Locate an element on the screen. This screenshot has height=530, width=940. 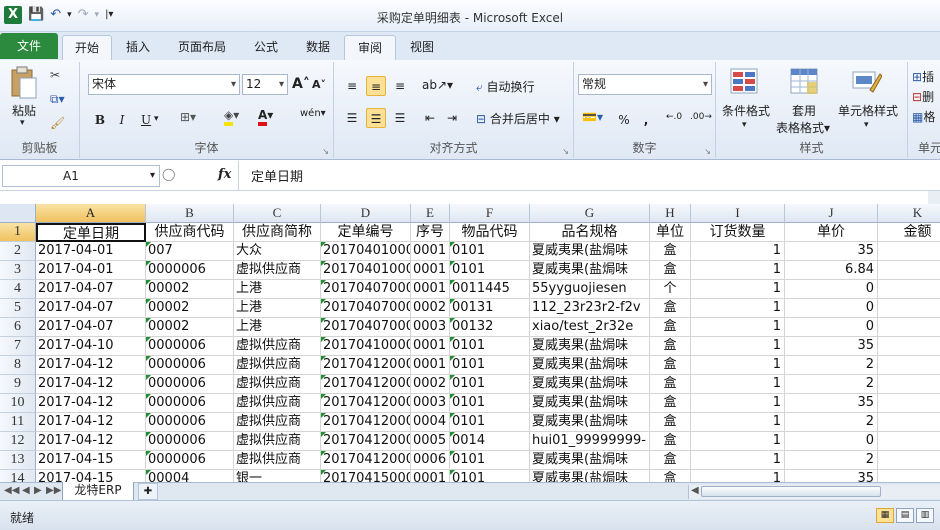
table-cell: 0003 is located at coordinates (430, 327).